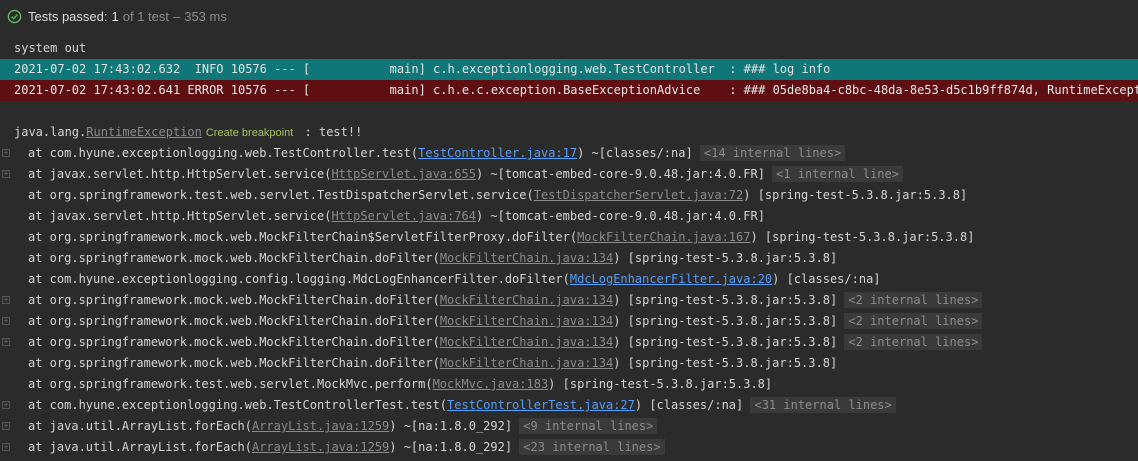  Describe the element at coordinates (588, 426) in the screenshot. I see `internal-lines-fold: <9 internal lines>` at that location.